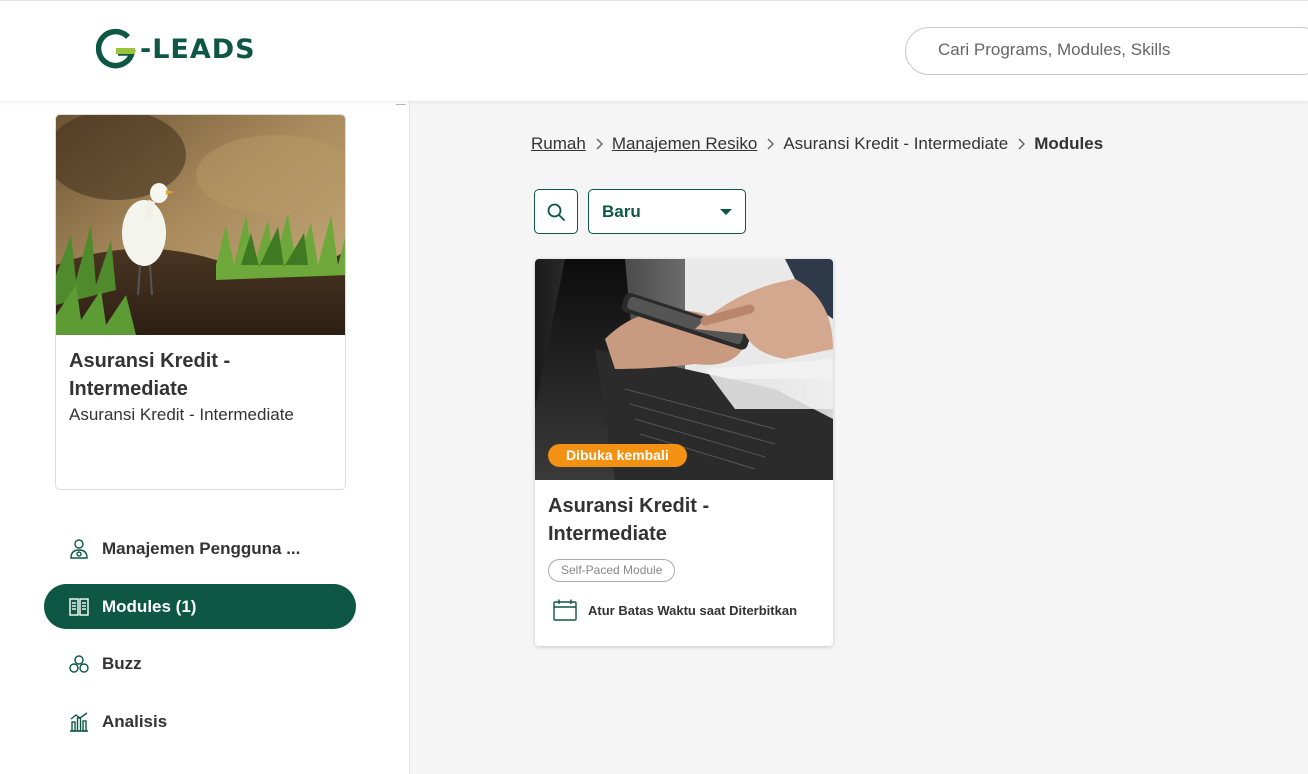  I want to click on sidebar-item-buzz: Buzz, so click(200, 663).